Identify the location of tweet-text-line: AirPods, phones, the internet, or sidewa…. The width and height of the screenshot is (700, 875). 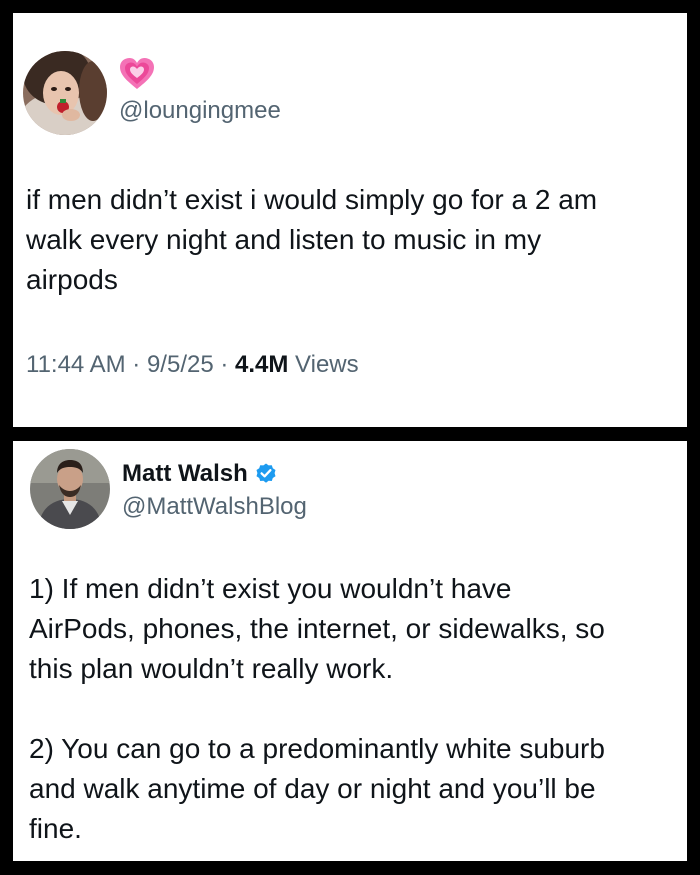
(317, 628).